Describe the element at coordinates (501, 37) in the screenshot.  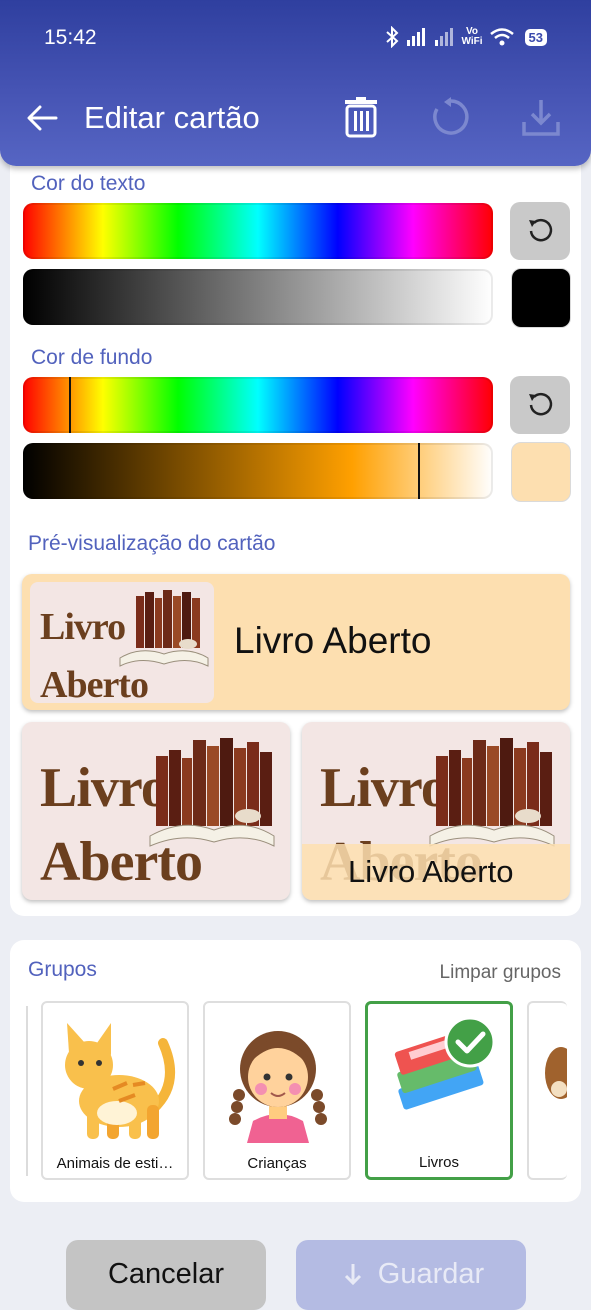
I see `wifi-icon` at that location.